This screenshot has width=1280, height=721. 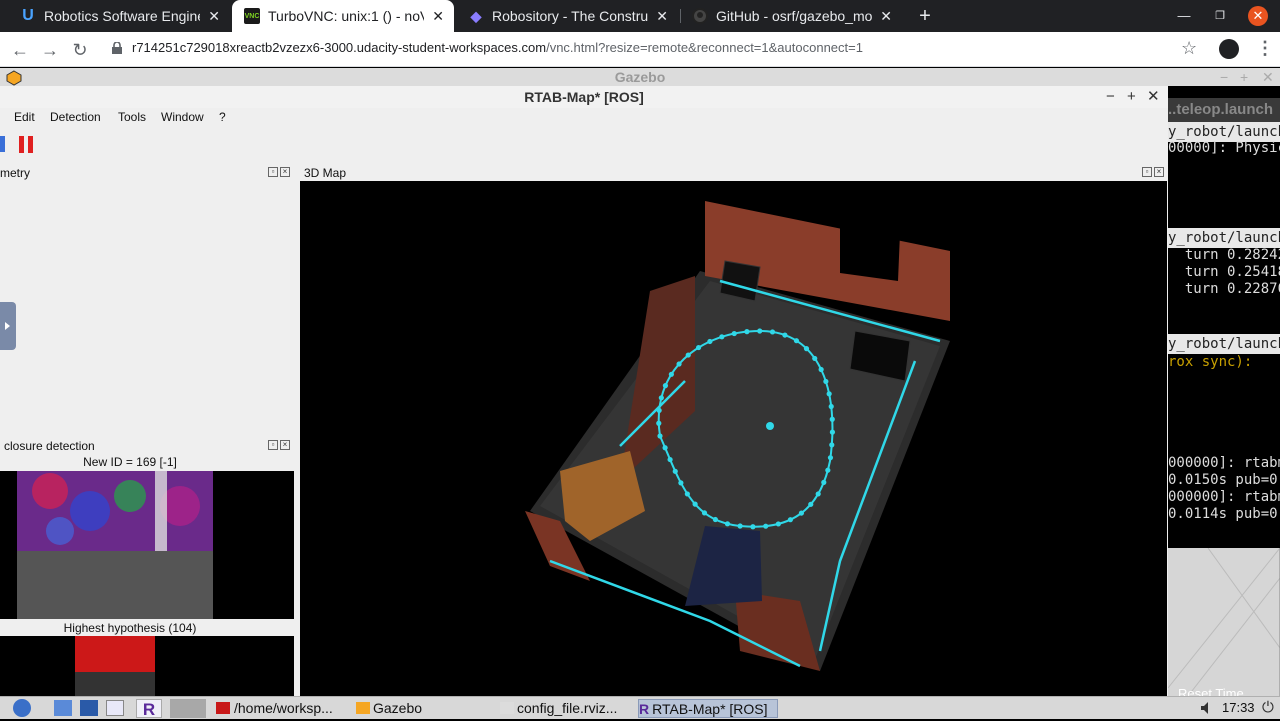 What do you see at coordinates (130, 462) in the screenshot?
I see `new-id-caption: New ID = 169 [-1]` at bounding box center [130, 462].